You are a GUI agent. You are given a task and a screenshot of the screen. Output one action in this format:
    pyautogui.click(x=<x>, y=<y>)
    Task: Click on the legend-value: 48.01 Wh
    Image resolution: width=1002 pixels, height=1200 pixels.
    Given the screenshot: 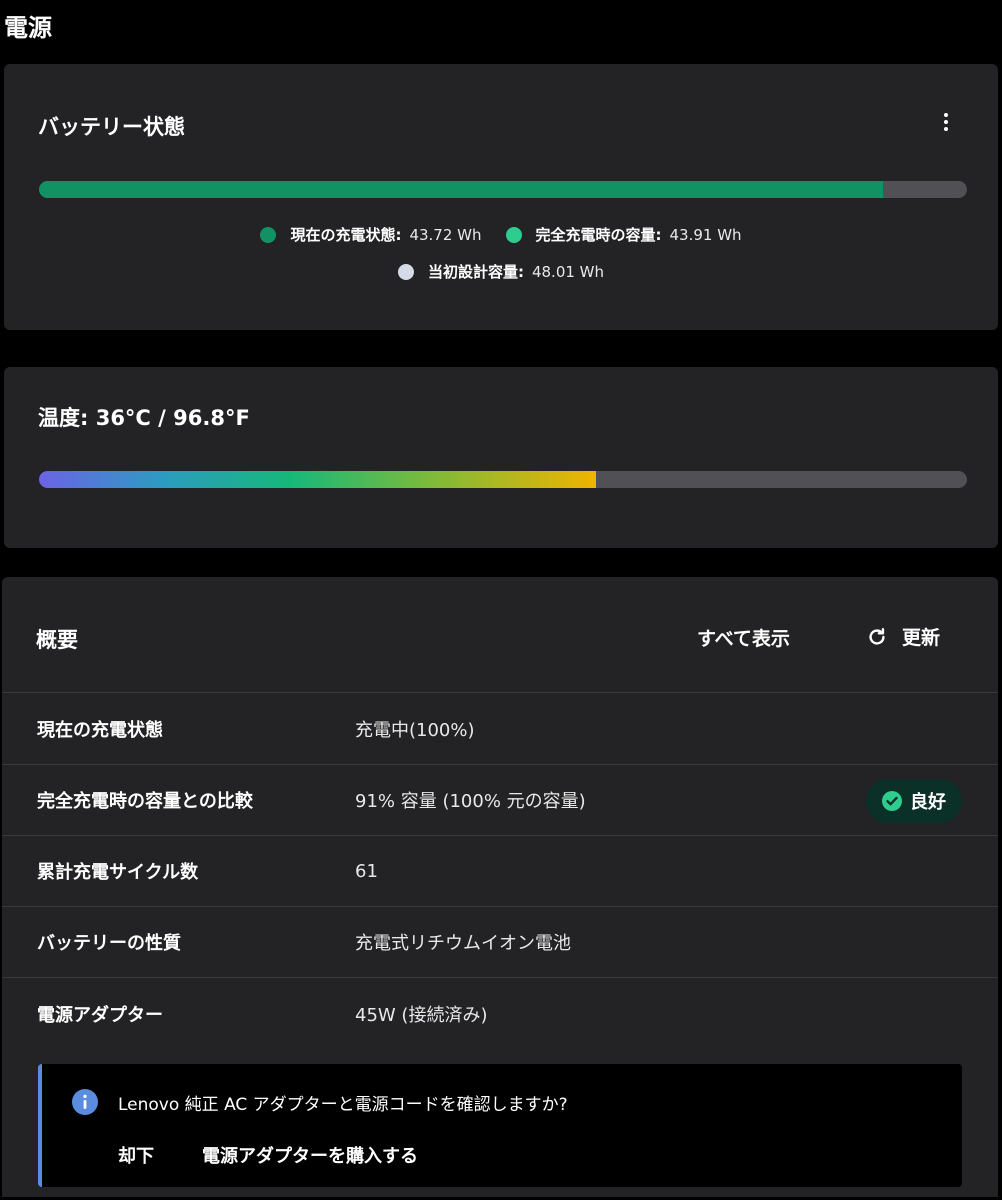 What is the action you would take?
    pyautogui.click(x=568, y=271)
    